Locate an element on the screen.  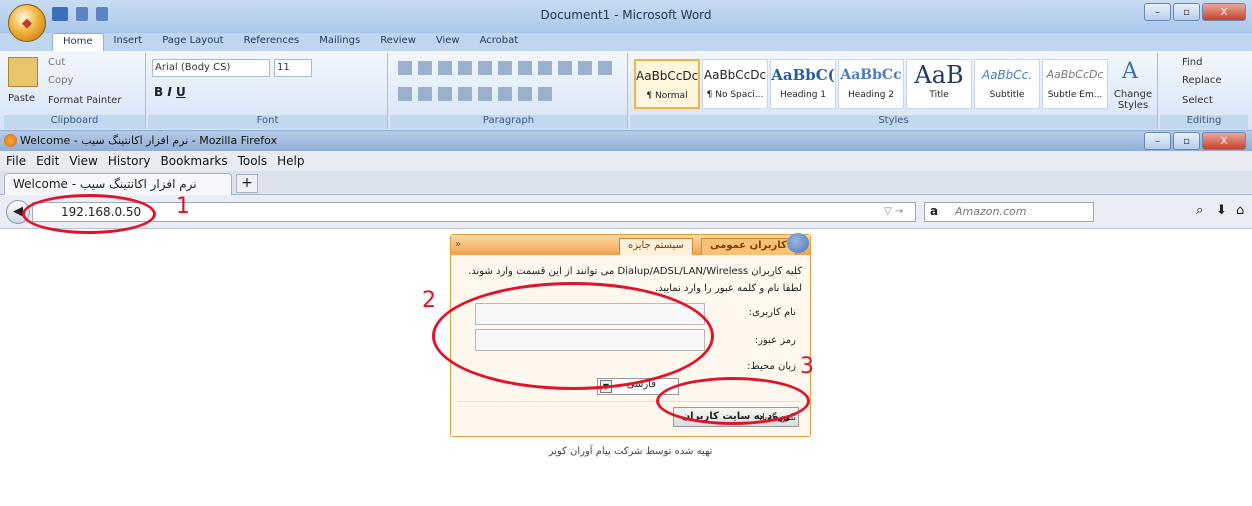
tab-general-users: کاربران عمومی is located at coordinates (748, 246).